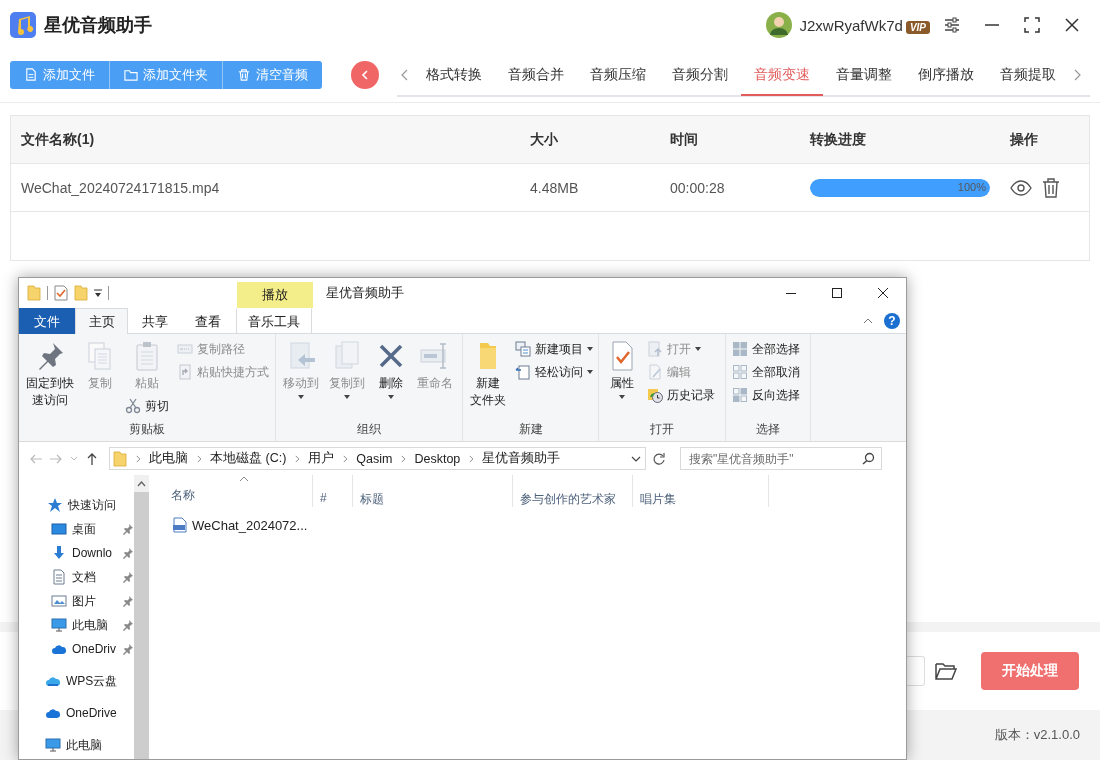 The height and width of the screenshot is (760, 1100). Describe the element at coordinates (766, 372) in the screenshot. I see `ribbon-button: 全部取消` at that location.